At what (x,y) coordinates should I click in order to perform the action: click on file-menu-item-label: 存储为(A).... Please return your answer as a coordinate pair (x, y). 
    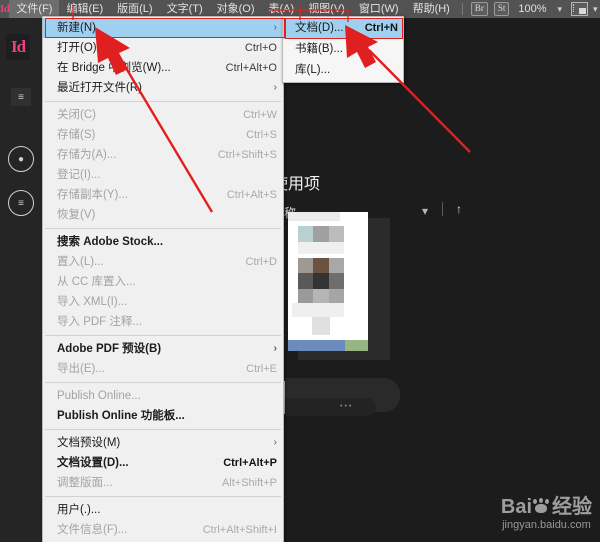
    Looking at the image, I should click on (87, 155).